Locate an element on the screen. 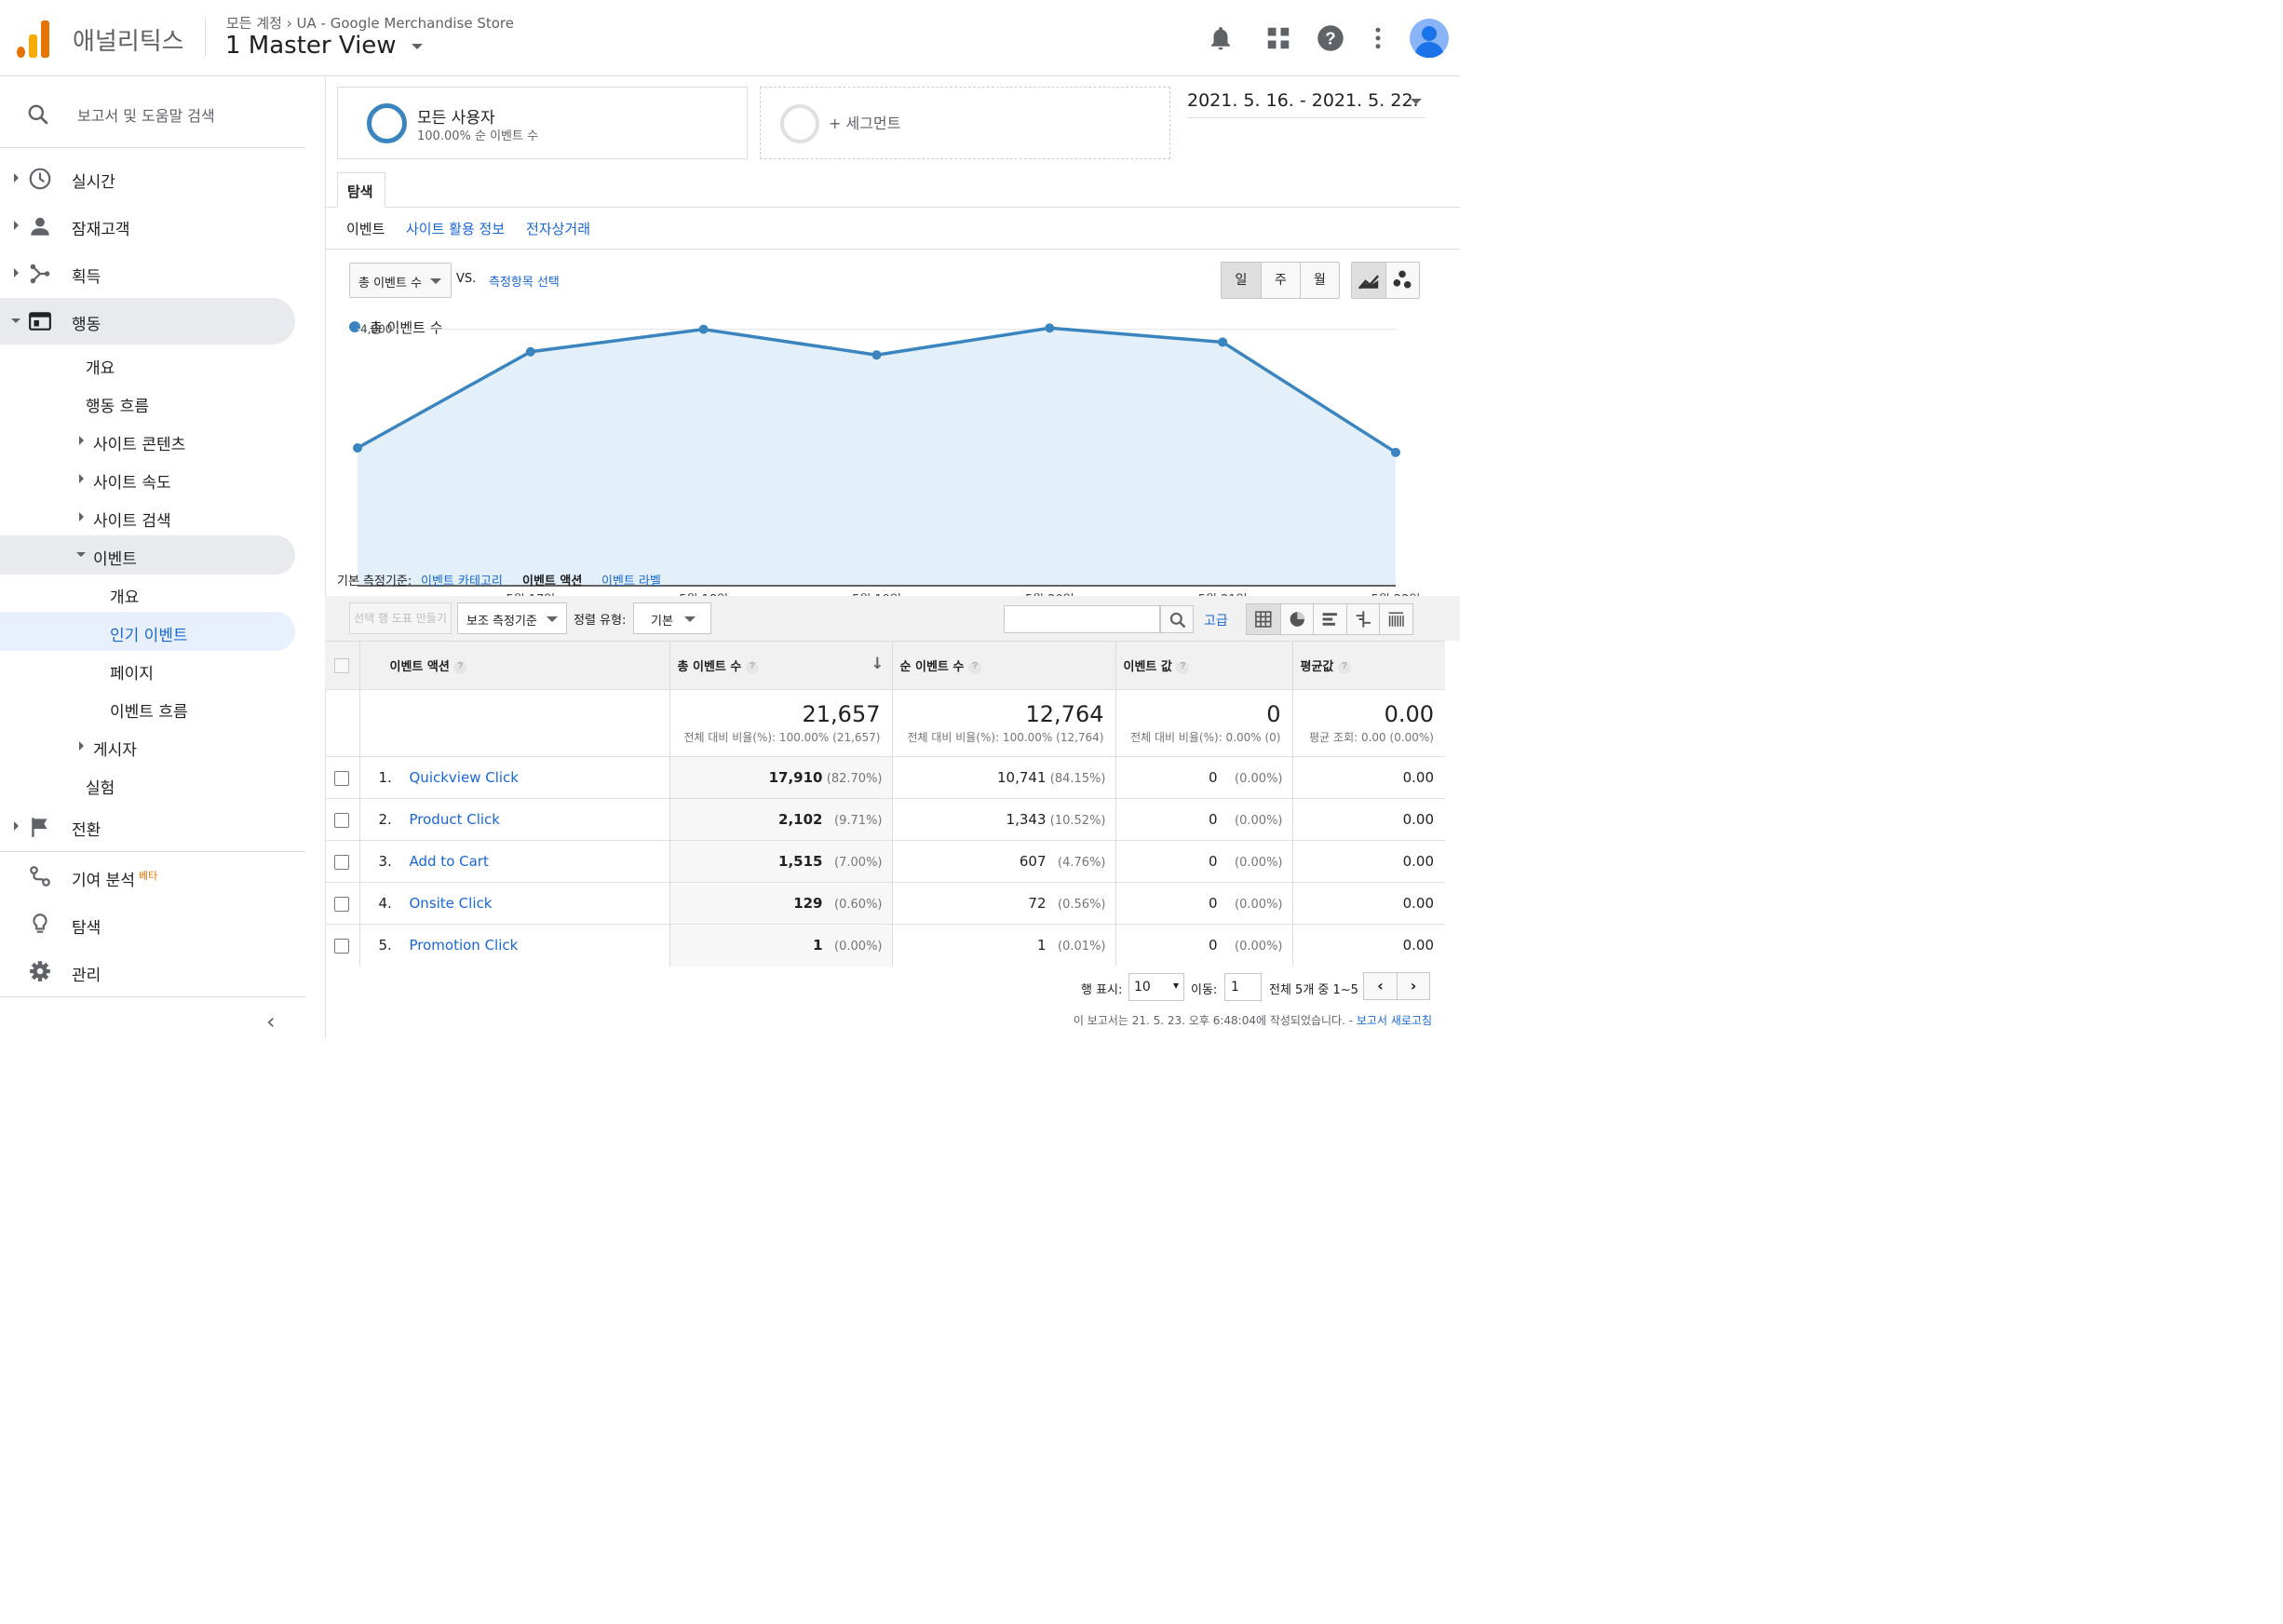 The width and height of the screenshot is (2283, 1624). sidebar-item-audience: 잠재고객 is located at coordinates (101, 227).